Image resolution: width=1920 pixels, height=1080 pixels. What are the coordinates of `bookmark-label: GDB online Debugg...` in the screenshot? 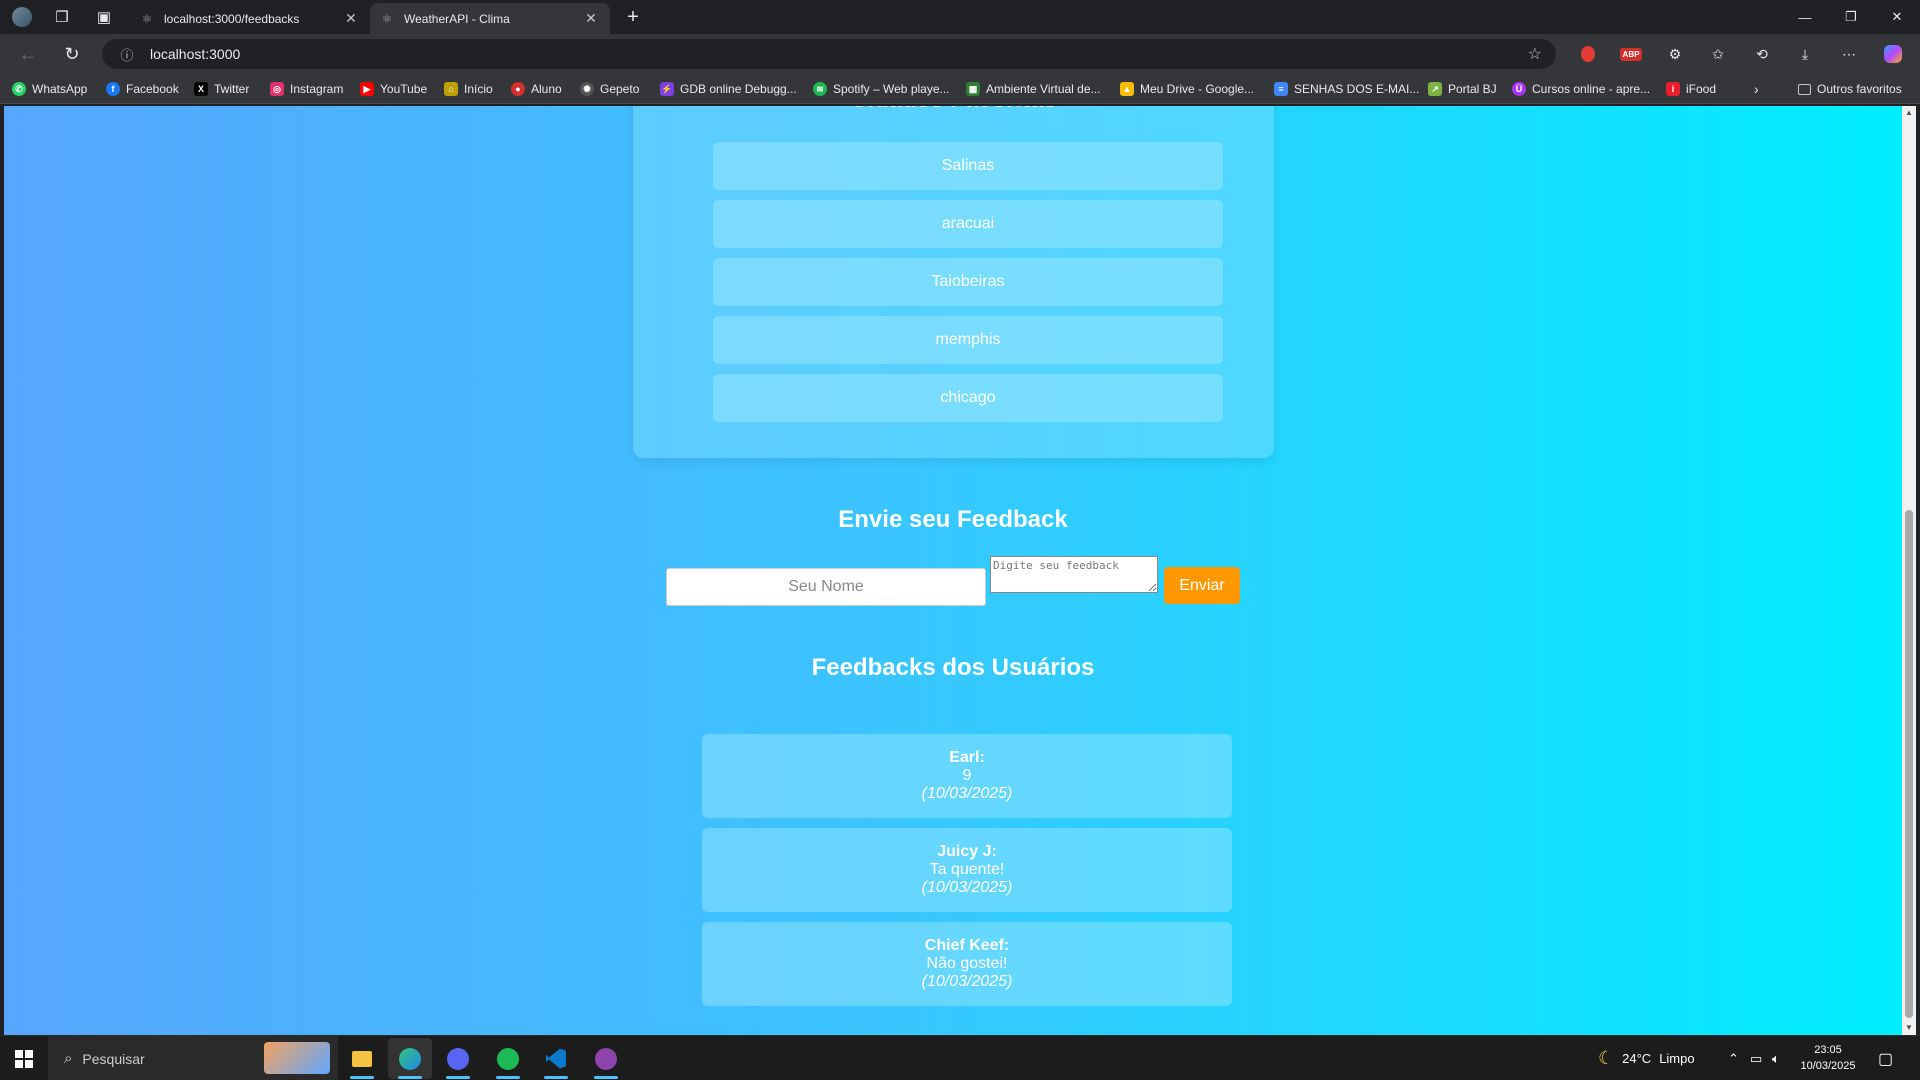 It's located at (738, 89).